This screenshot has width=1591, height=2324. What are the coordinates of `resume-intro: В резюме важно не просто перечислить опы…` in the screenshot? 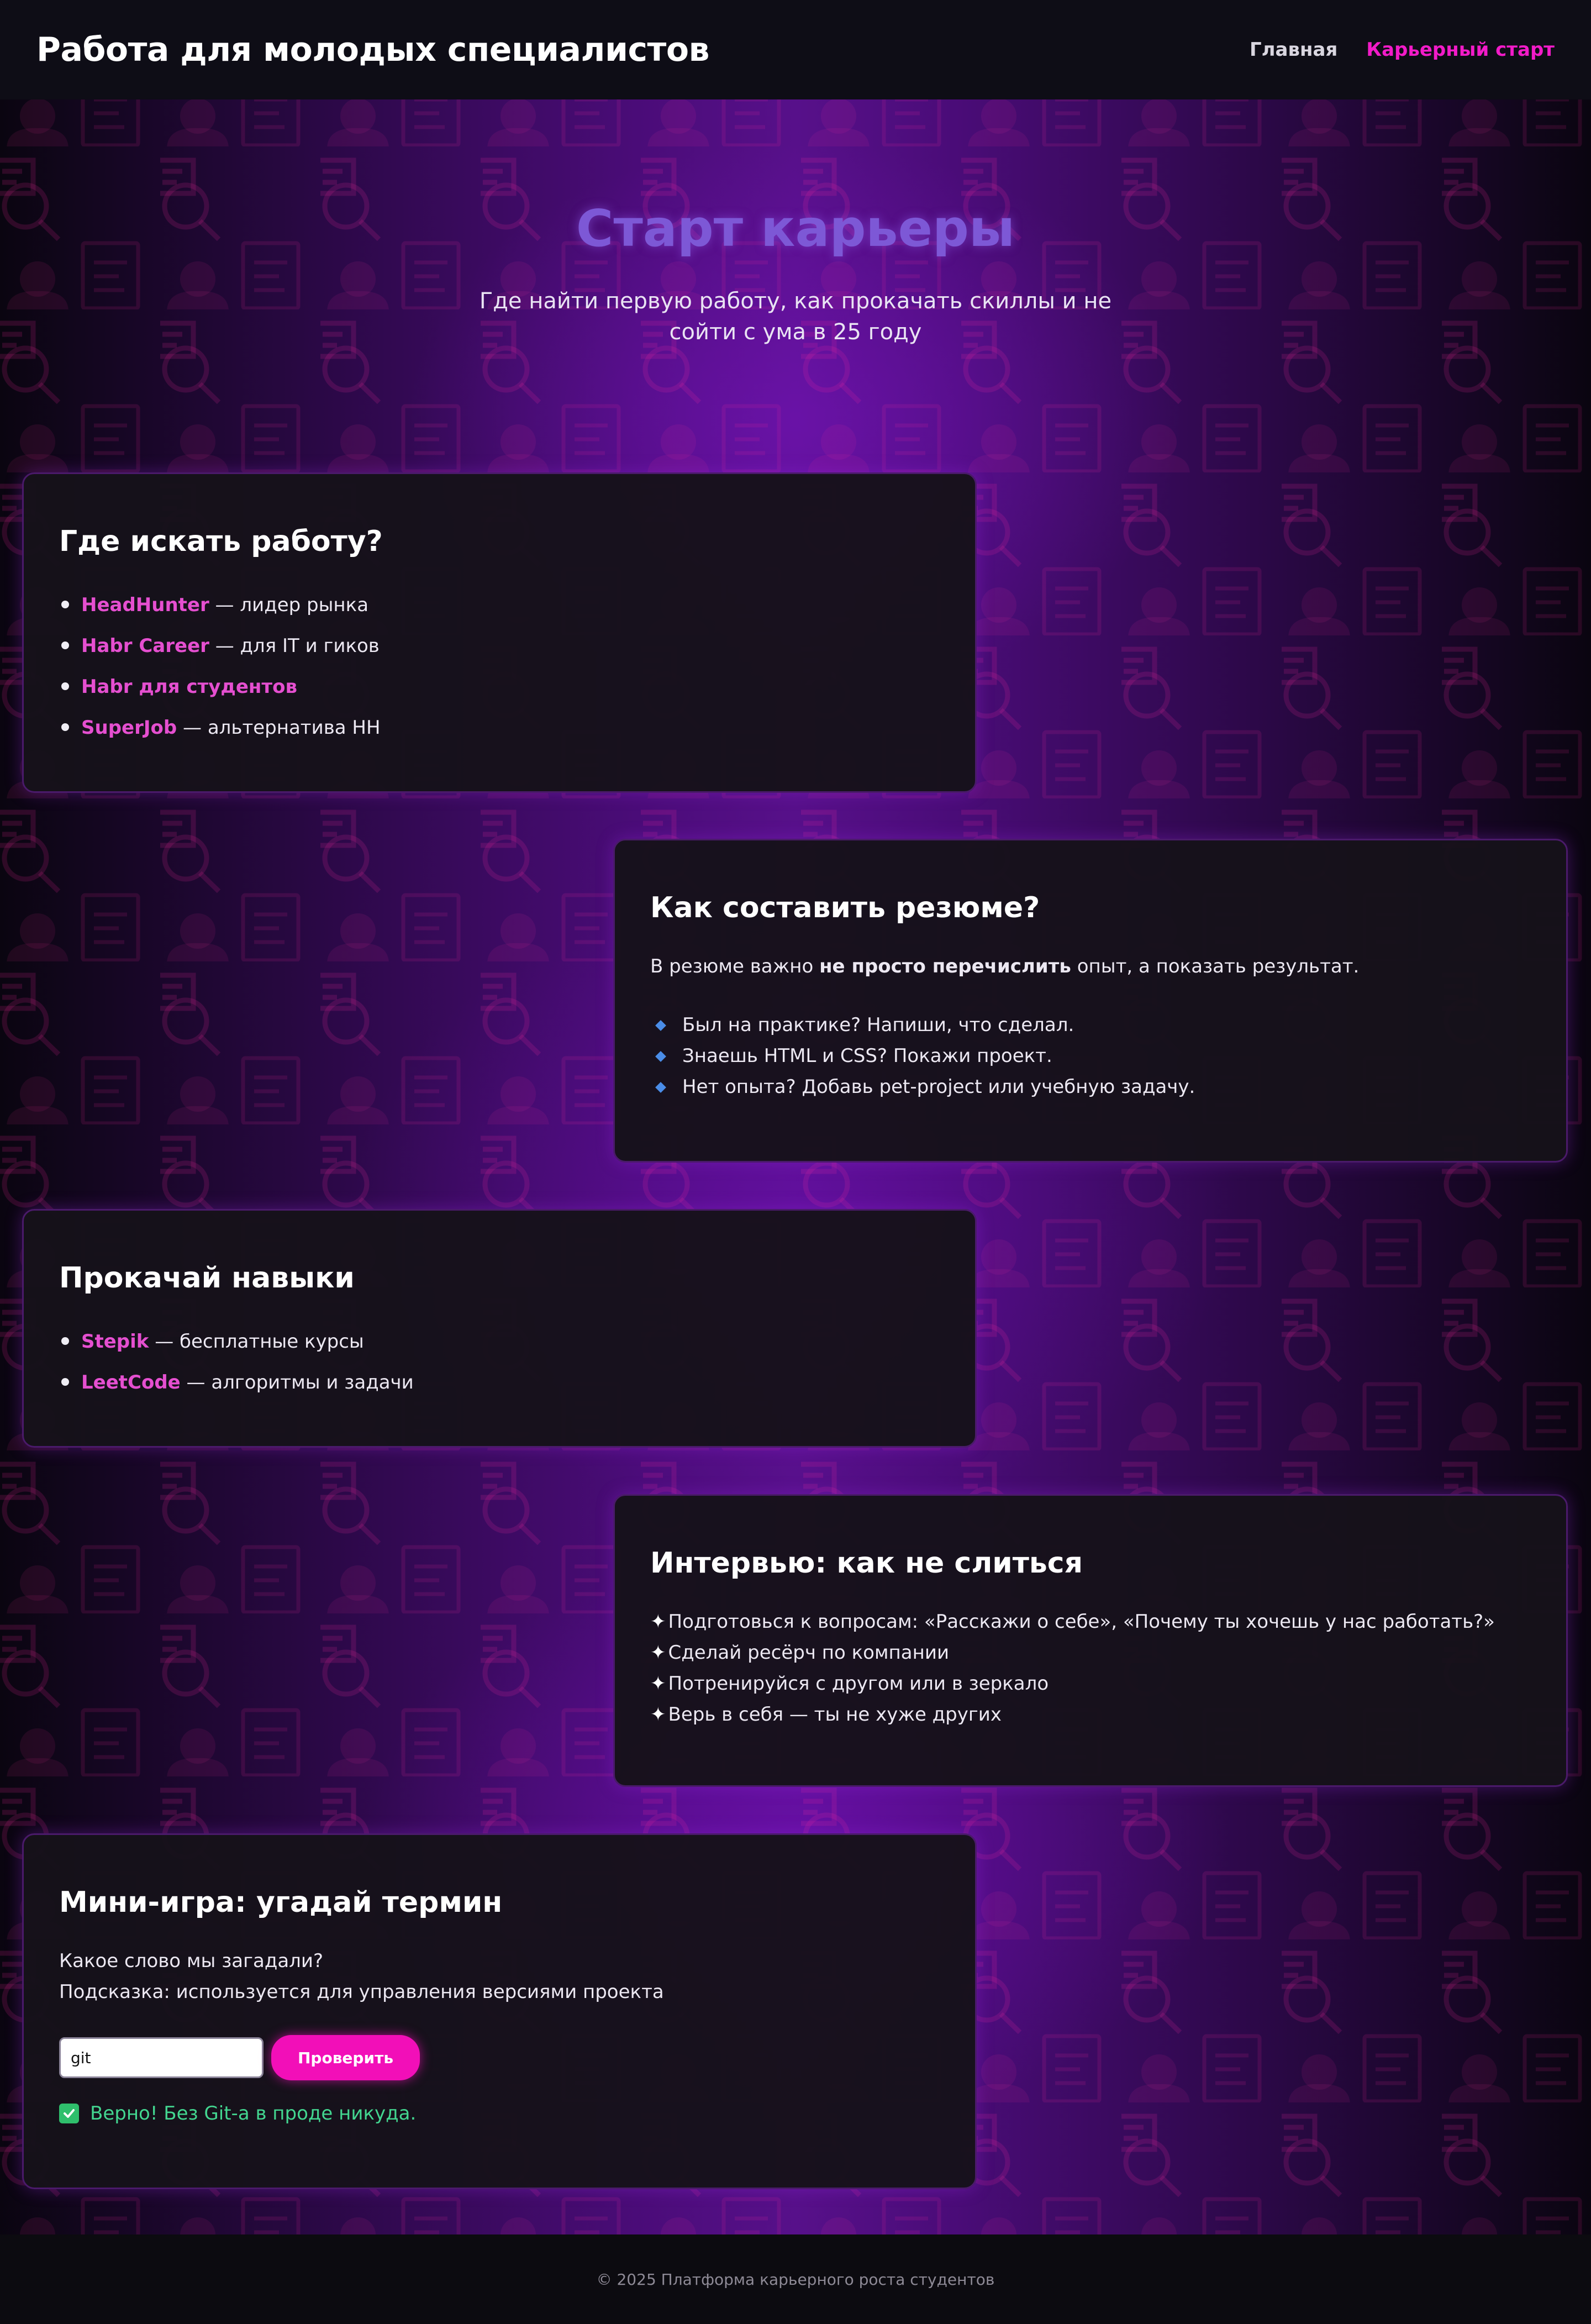 It's located at (1090, 966).